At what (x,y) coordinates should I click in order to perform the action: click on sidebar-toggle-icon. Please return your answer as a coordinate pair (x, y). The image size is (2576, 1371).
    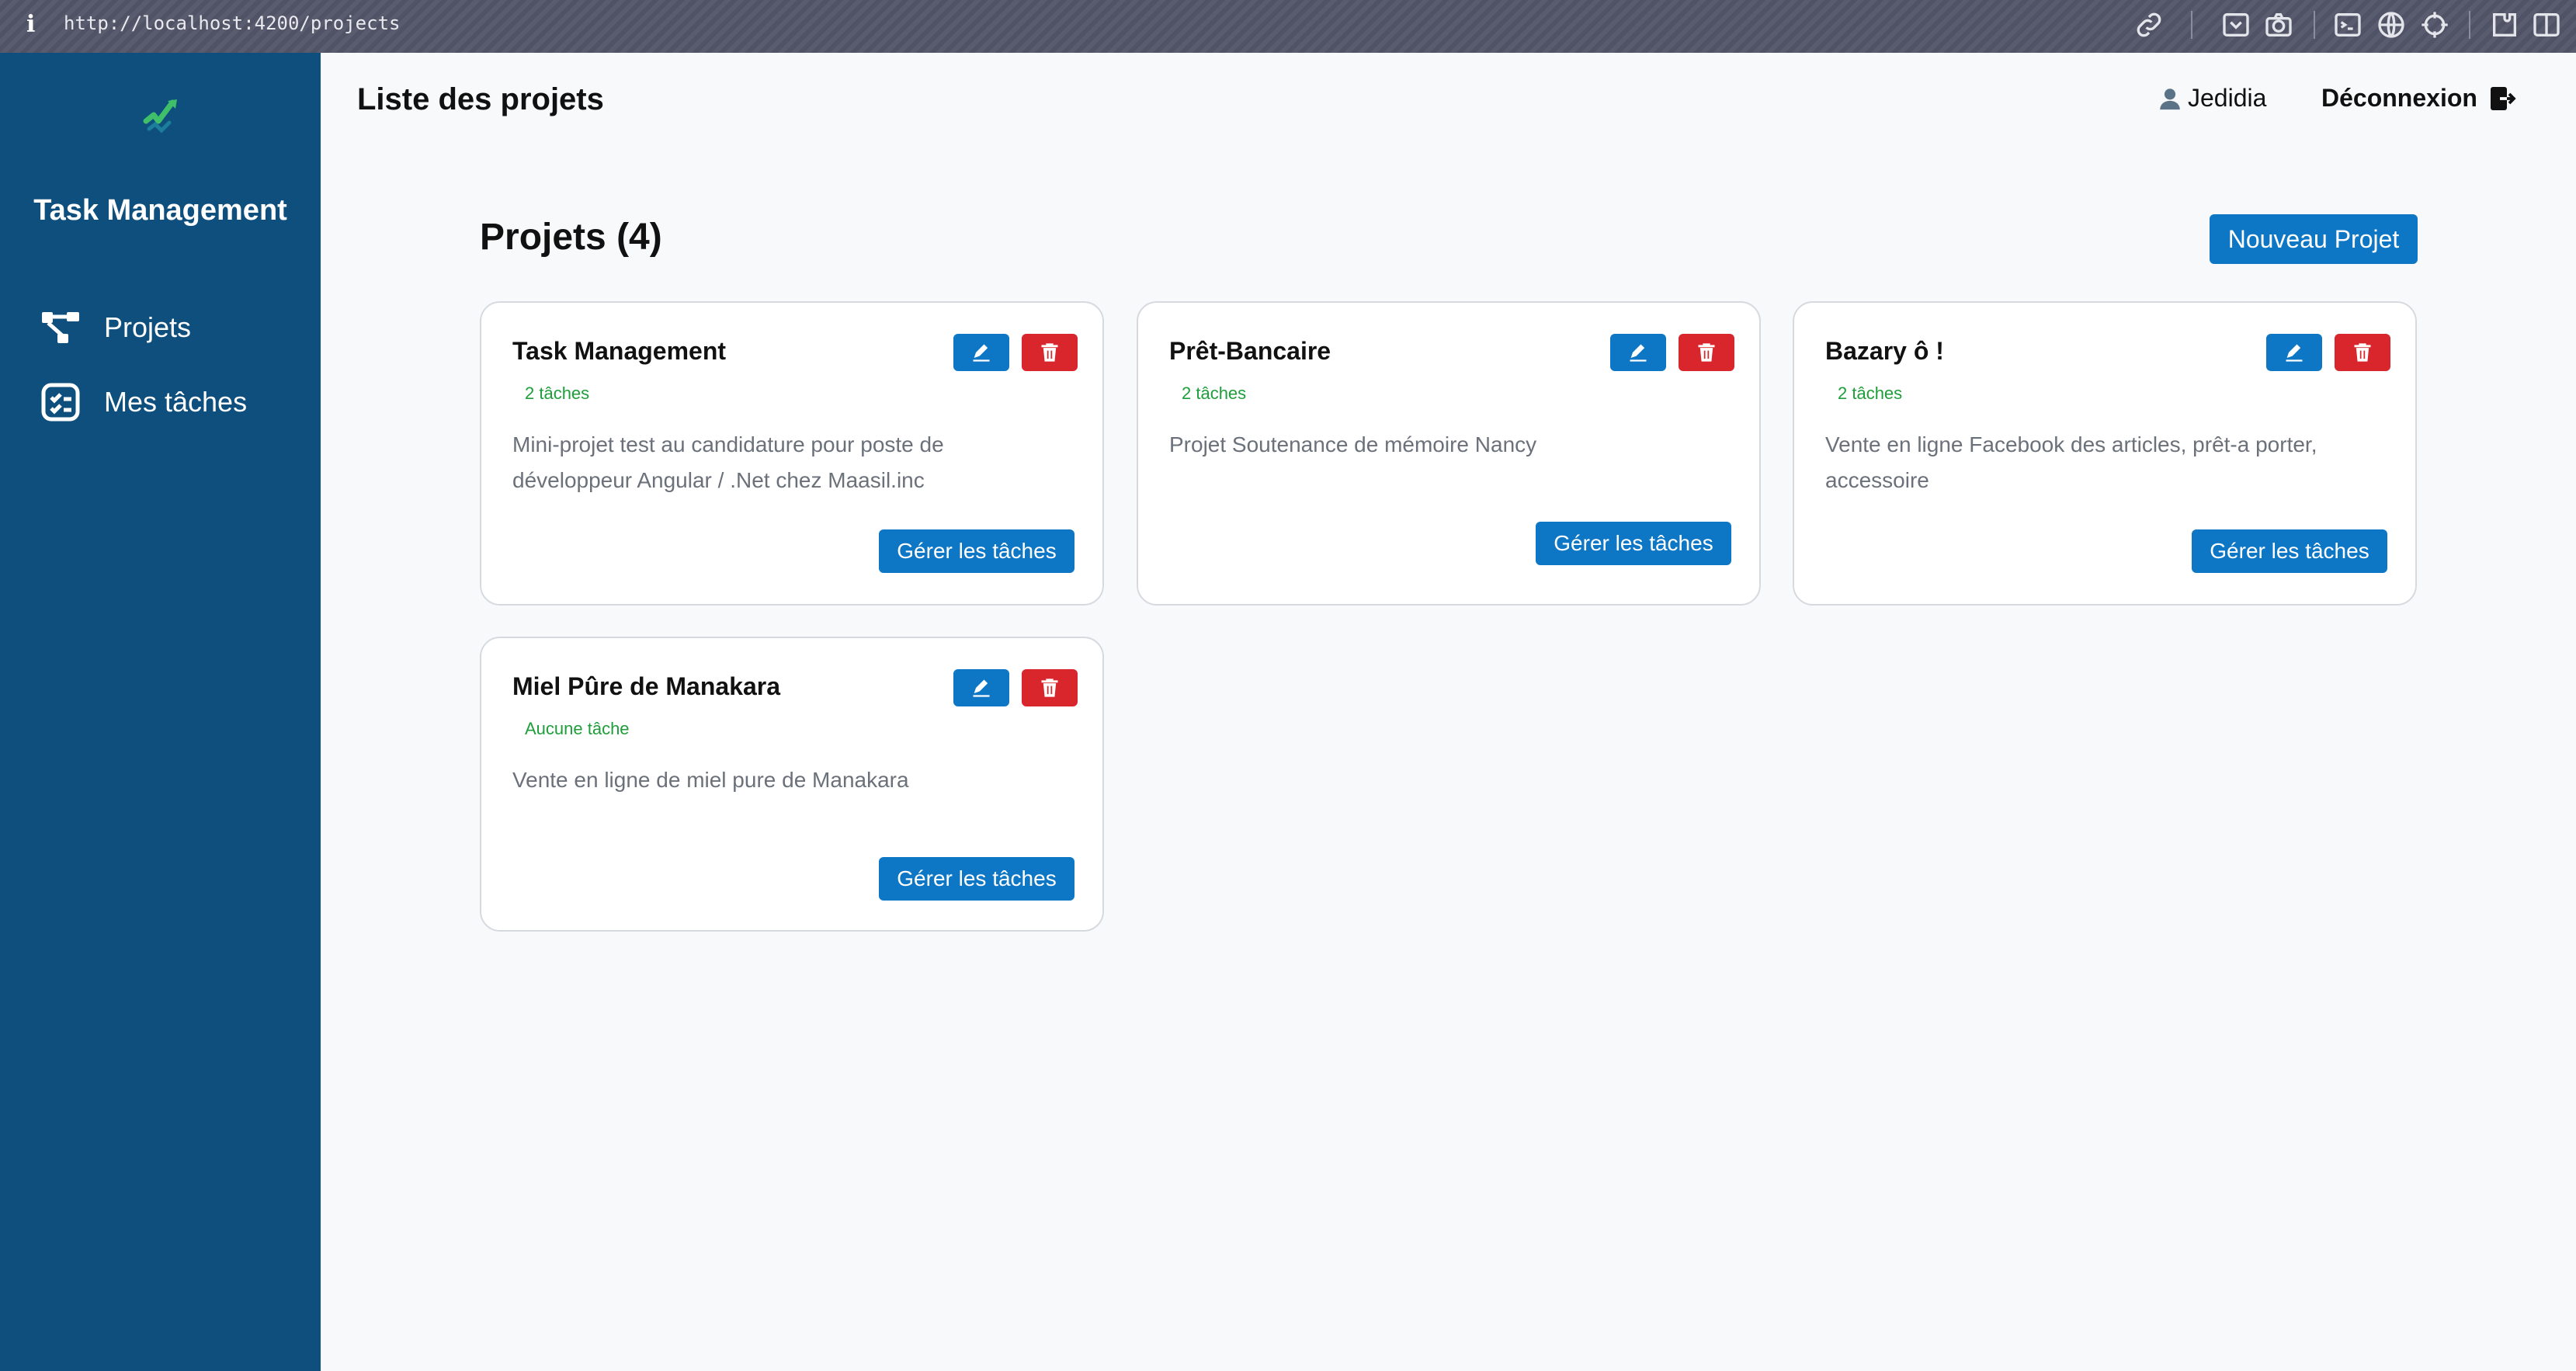
    Looking at the image, I should click on (2546, 25).